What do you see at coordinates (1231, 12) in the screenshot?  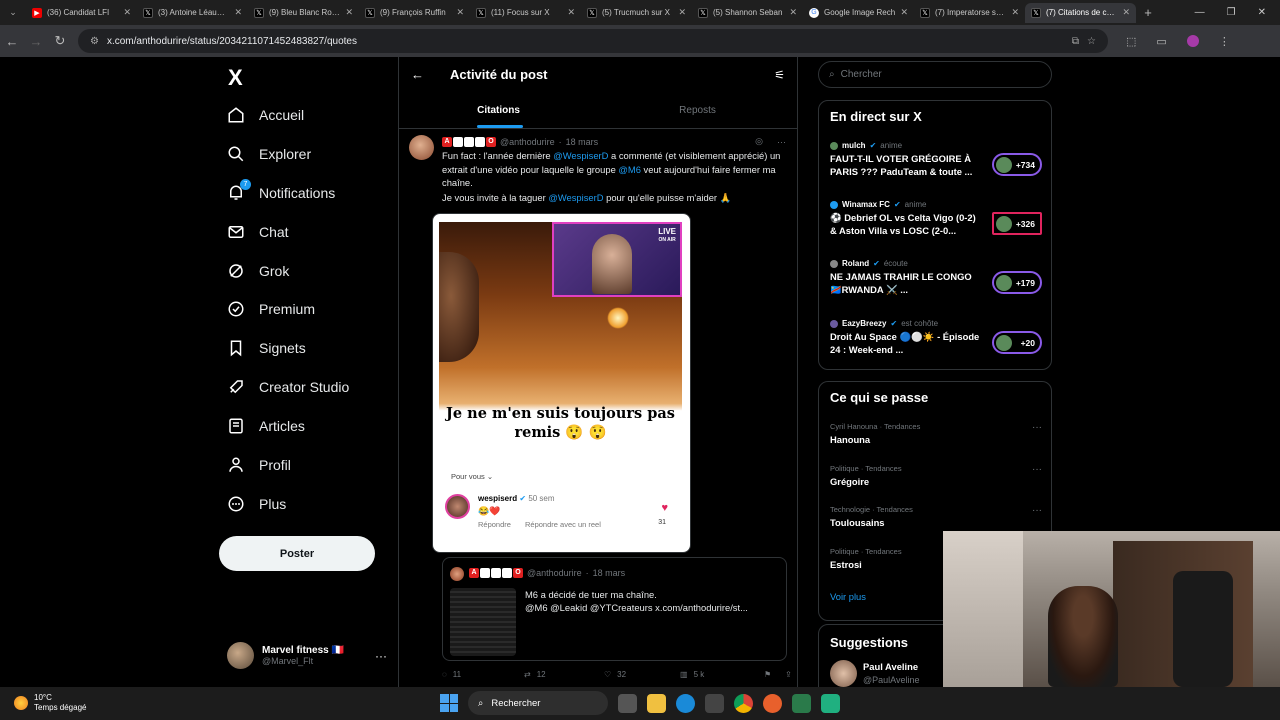 I see `maximize-icon: ❐` at bounding box center [1231, 12].